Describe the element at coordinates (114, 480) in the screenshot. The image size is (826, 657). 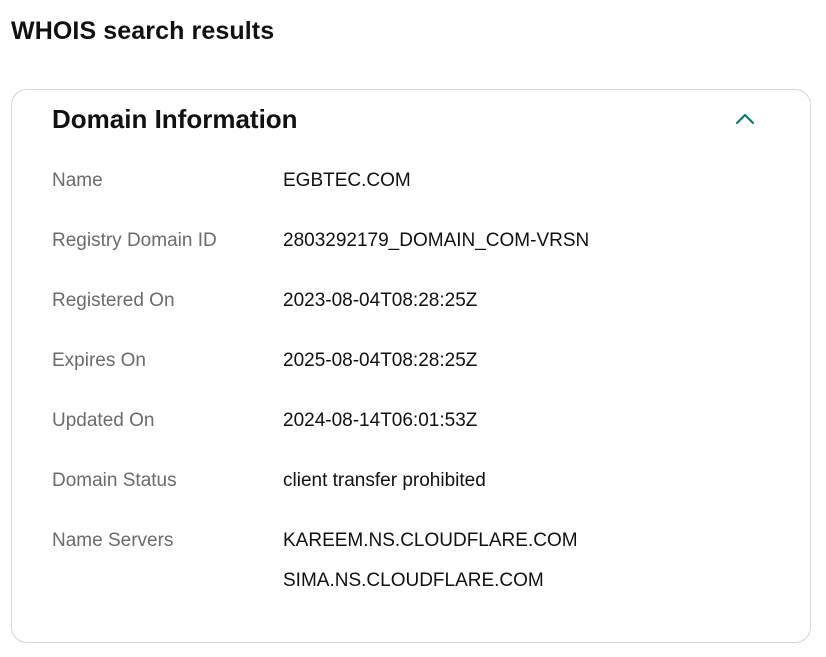
I see `field-label: Domain Status` at that location.